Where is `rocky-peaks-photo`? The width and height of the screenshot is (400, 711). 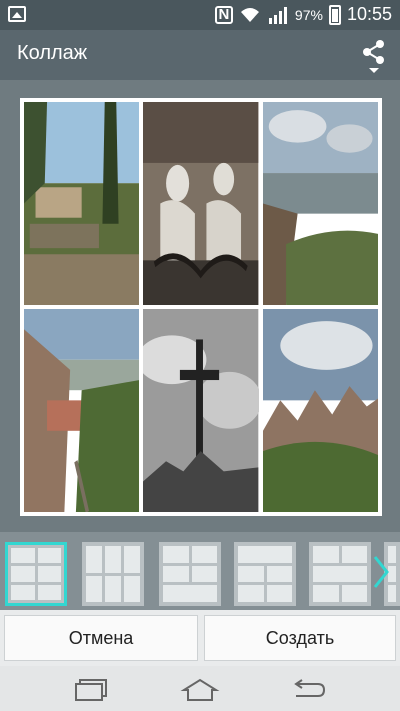
rocky-peaks-photo is located at coordinates (320, 410).